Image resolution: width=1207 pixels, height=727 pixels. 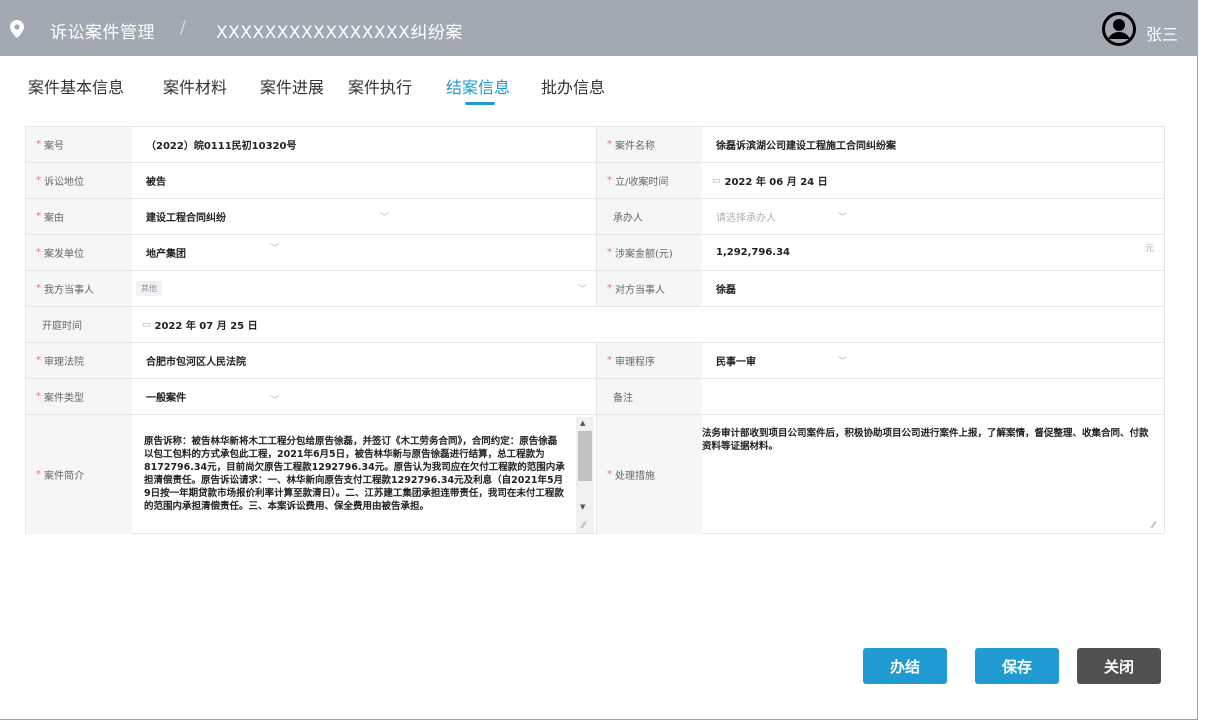 What do you see at coordinates (292, 86) in the screenshot?
I see `tab-progress: 案件进展` at bounding box center [292, 86].